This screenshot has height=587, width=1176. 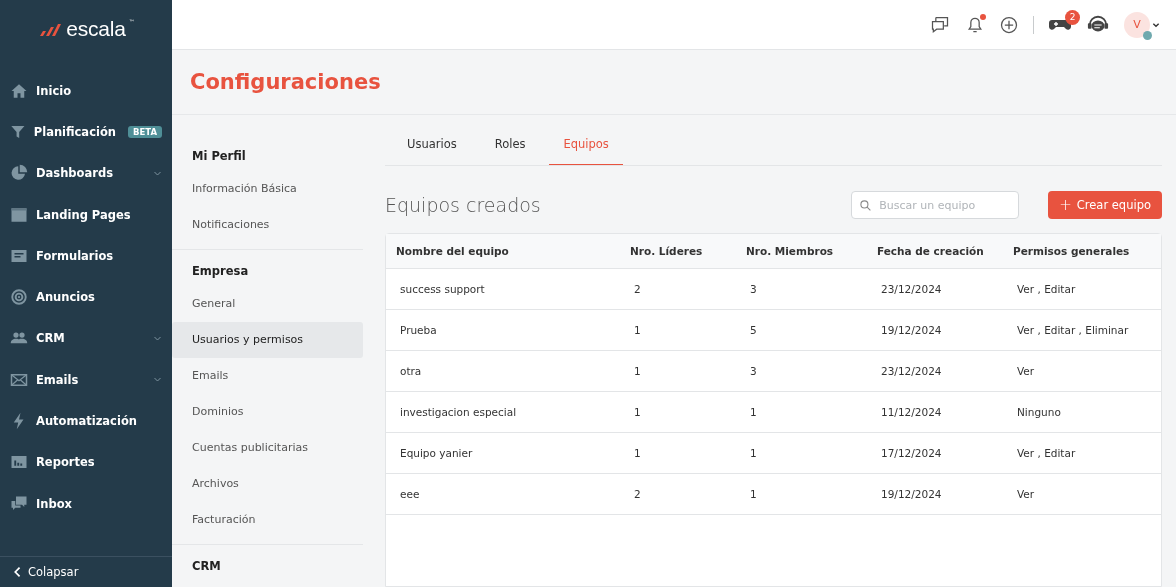 I want to click on table-cell-text: 17/12/2024, so click(x=911, y=453).